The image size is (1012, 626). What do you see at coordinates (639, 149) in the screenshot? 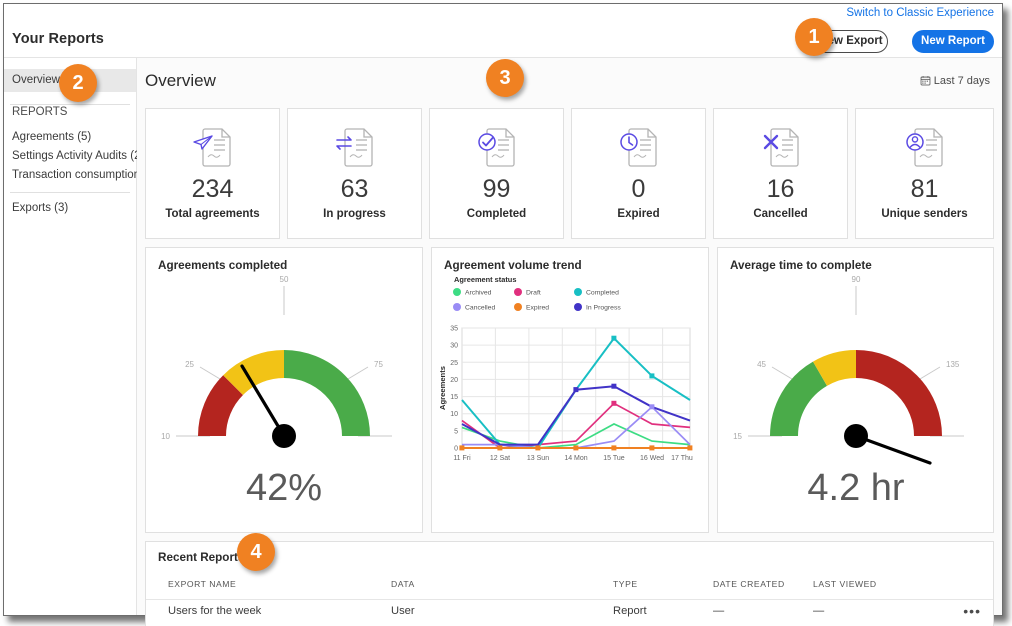
I see `expired-document-icon` at bounding box center [639, 149].